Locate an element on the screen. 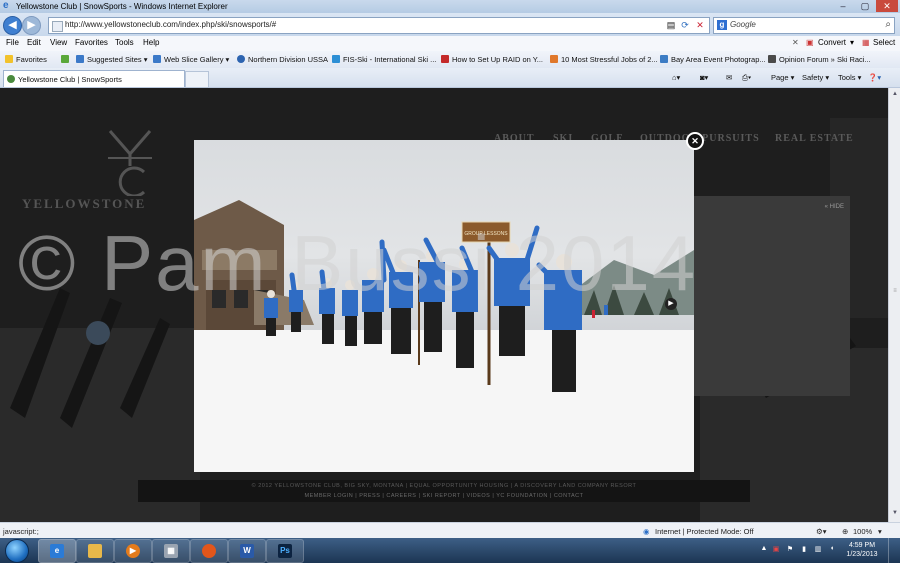 The width and height of the screenshot is (900, 563). tray-power-icon: ▮ is located at coordinates (804, 549).